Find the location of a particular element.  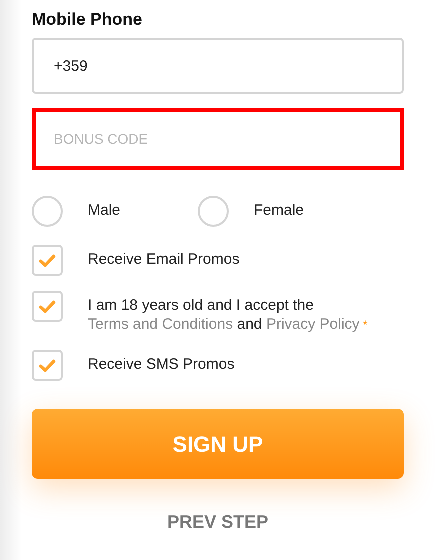

checkbox-label: I am 18 years old and I accept the Terms and Conditions and Privacy Policy * is located at coordinates (228, 315).